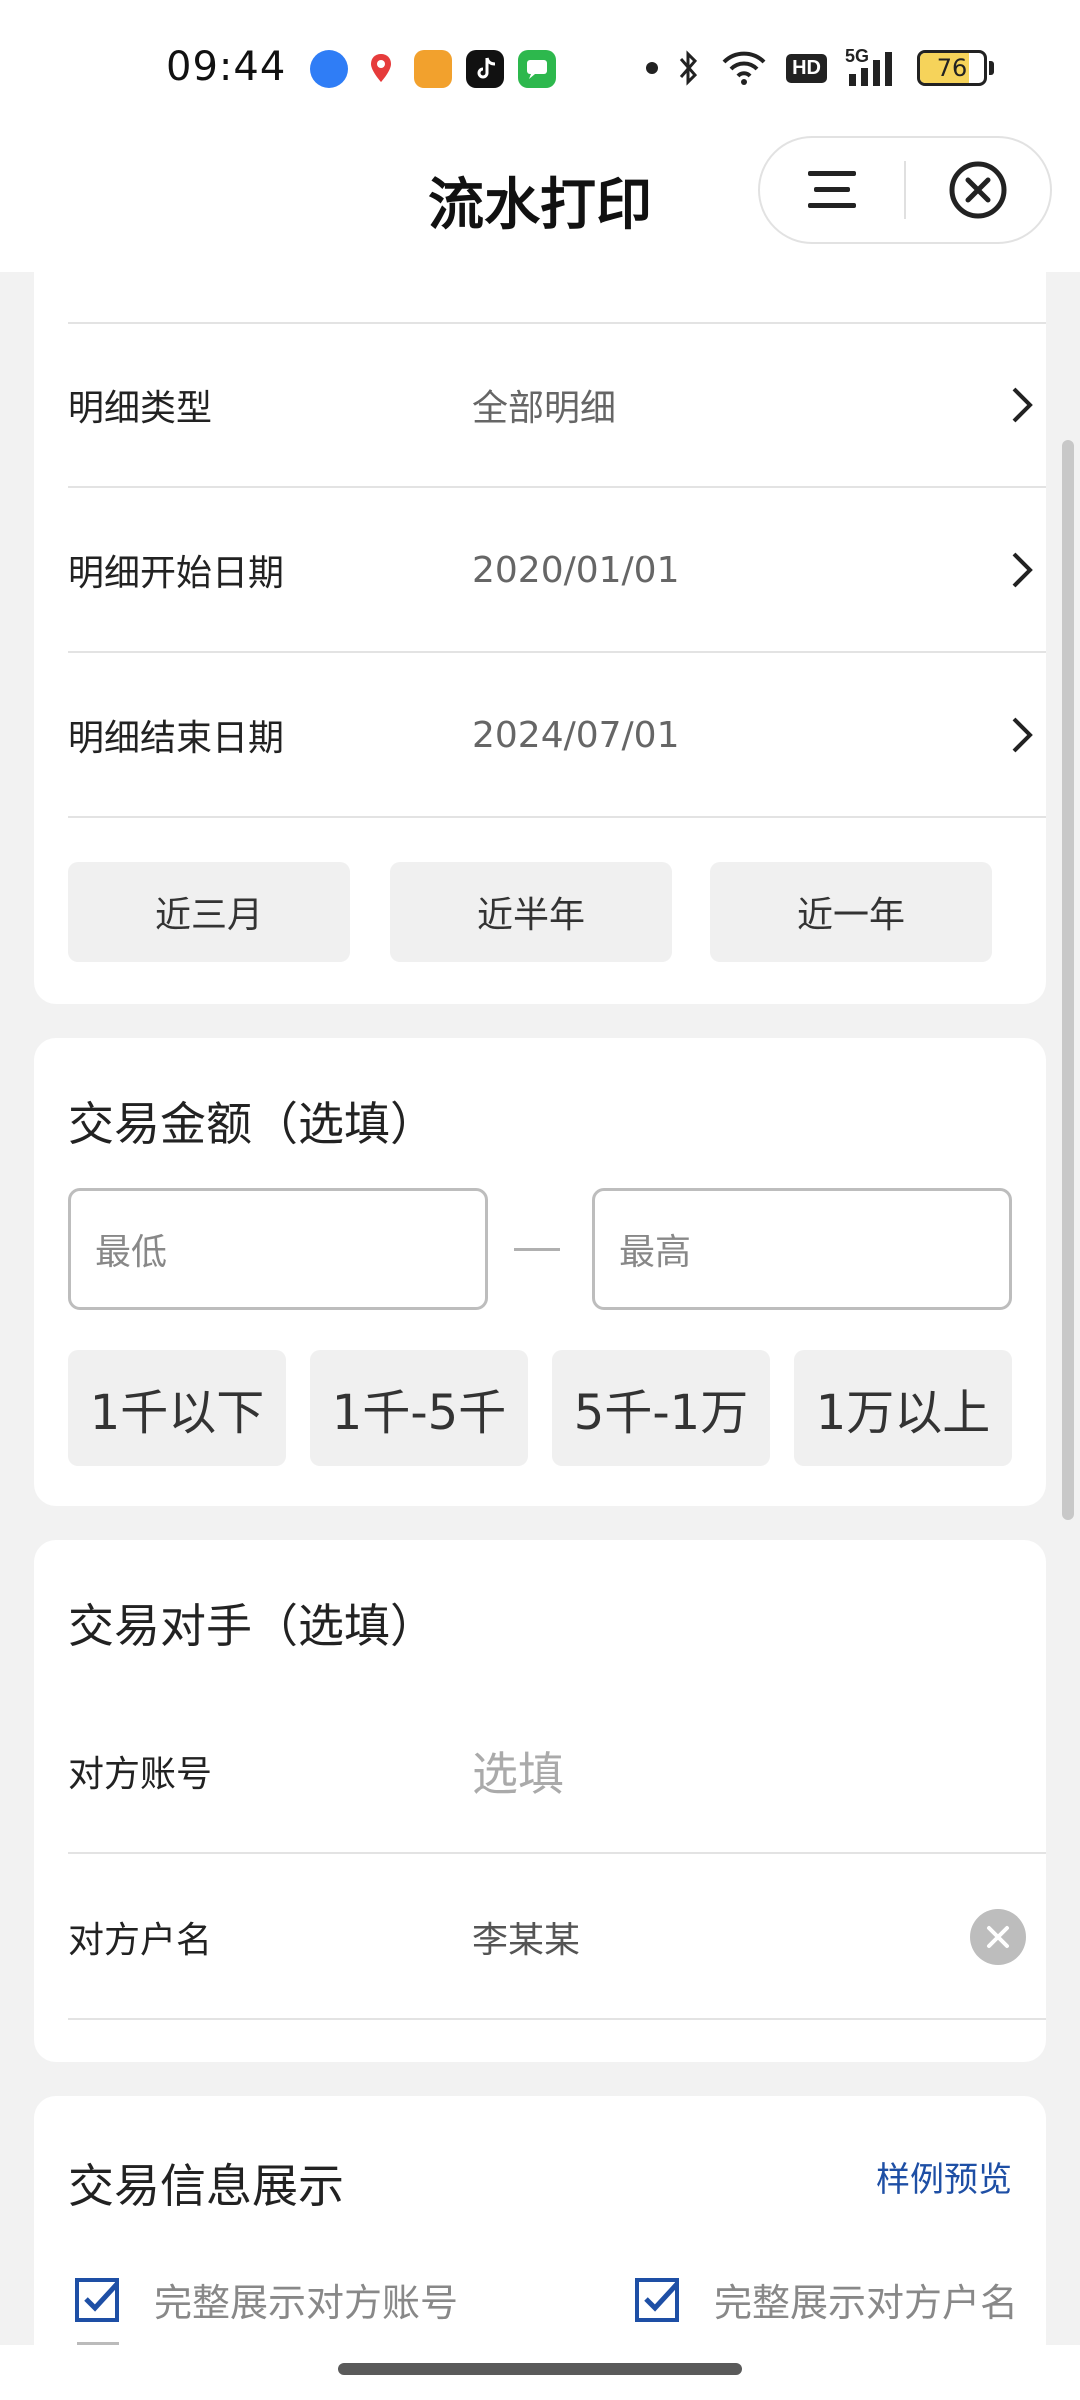  Describe the element at coordinates (872, 67) in the screenshot. I see `cellular-signal-icon: 5G` at that location.